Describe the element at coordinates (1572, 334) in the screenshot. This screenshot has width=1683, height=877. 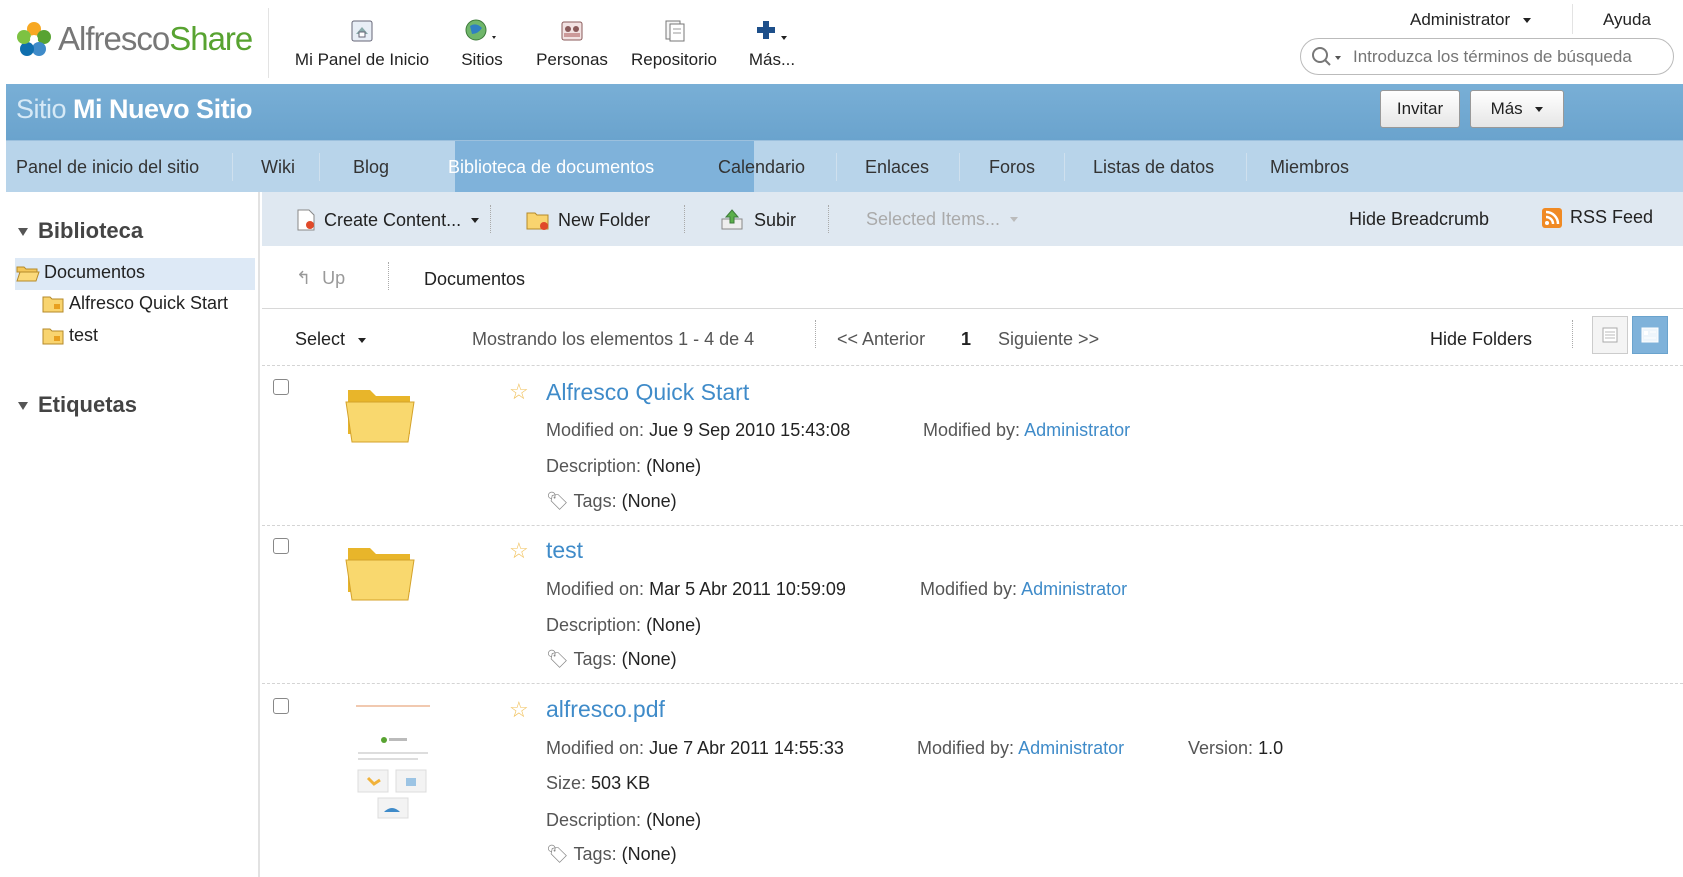
I see `view-divider` at that location.